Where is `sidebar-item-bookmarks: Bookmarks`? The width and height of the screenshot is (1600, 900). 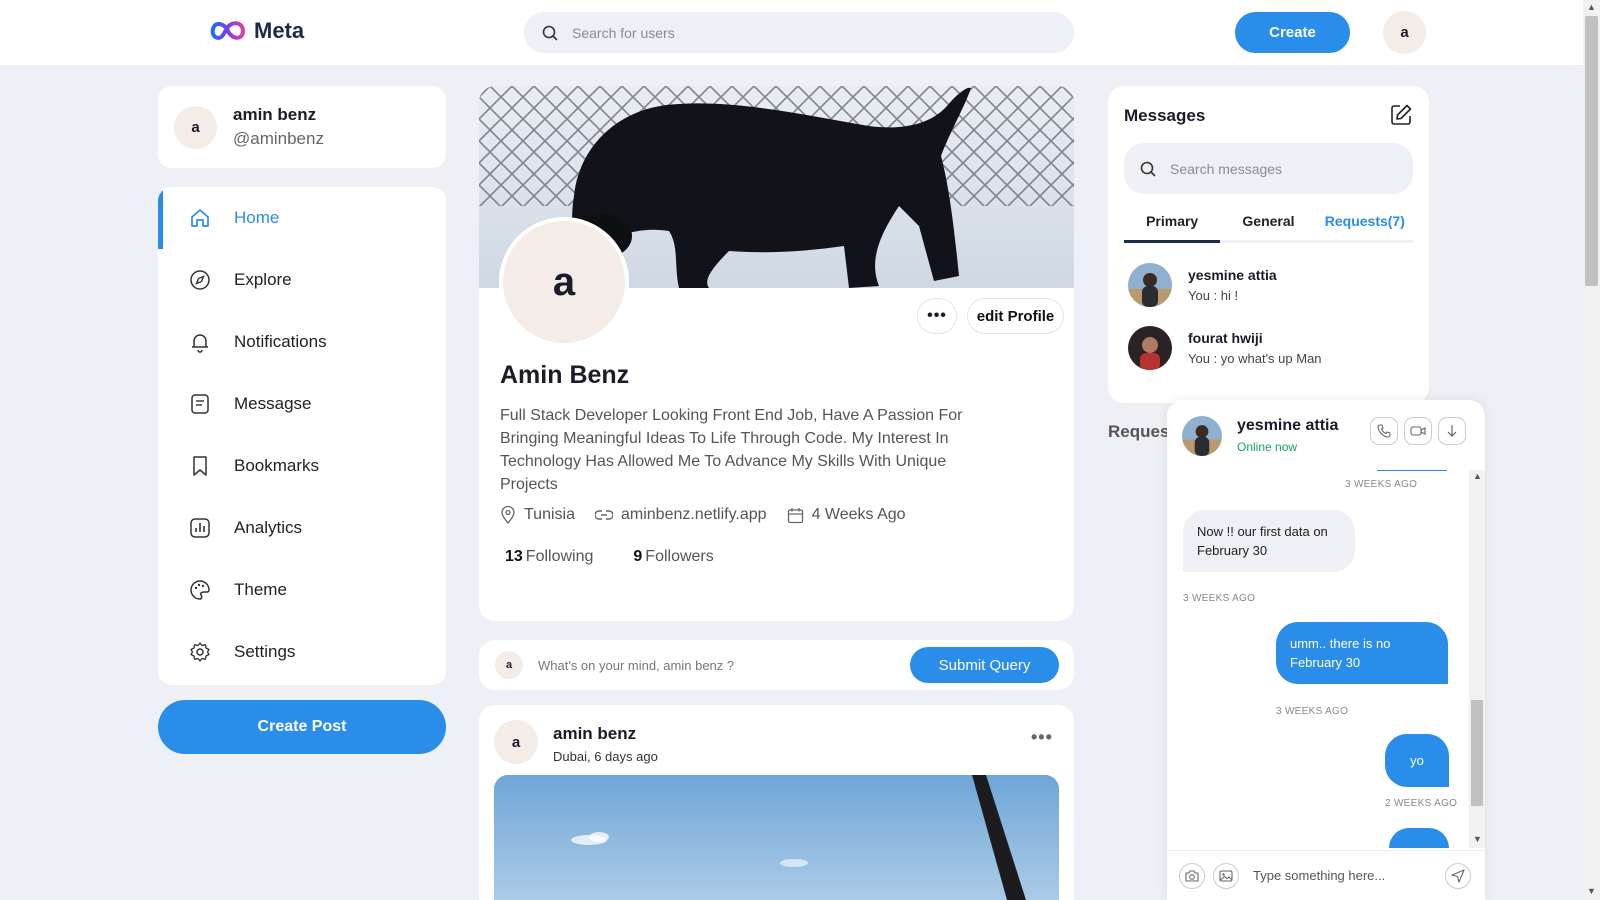 sidebar-item-bookmarks: Bookmarks is located at coordinates (302, 466).